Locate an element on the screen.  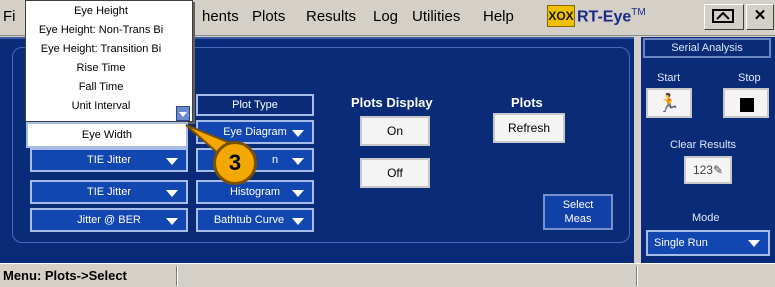
stop-label: Stop is located at coordinates (749, 78).